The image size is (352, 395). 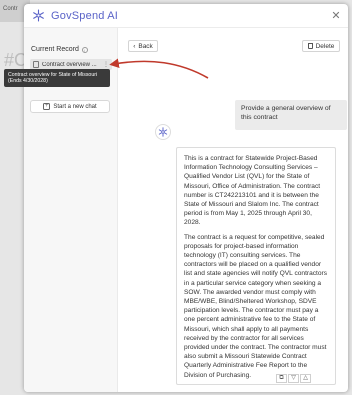 What do you see at coordinates (47, 106) in the screenshot?
I see `new-chat-icon: +` at bounding box center [47, 106].